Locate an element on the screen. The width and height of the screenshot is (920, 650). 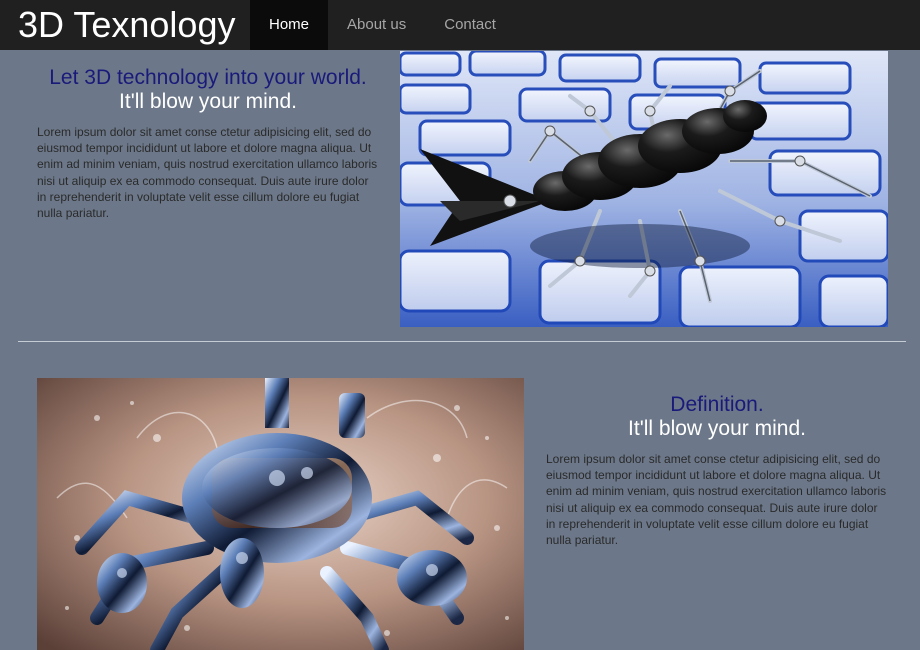
site-header: 3D Texnology Home About us Contact is located at coordinates (460, 25).